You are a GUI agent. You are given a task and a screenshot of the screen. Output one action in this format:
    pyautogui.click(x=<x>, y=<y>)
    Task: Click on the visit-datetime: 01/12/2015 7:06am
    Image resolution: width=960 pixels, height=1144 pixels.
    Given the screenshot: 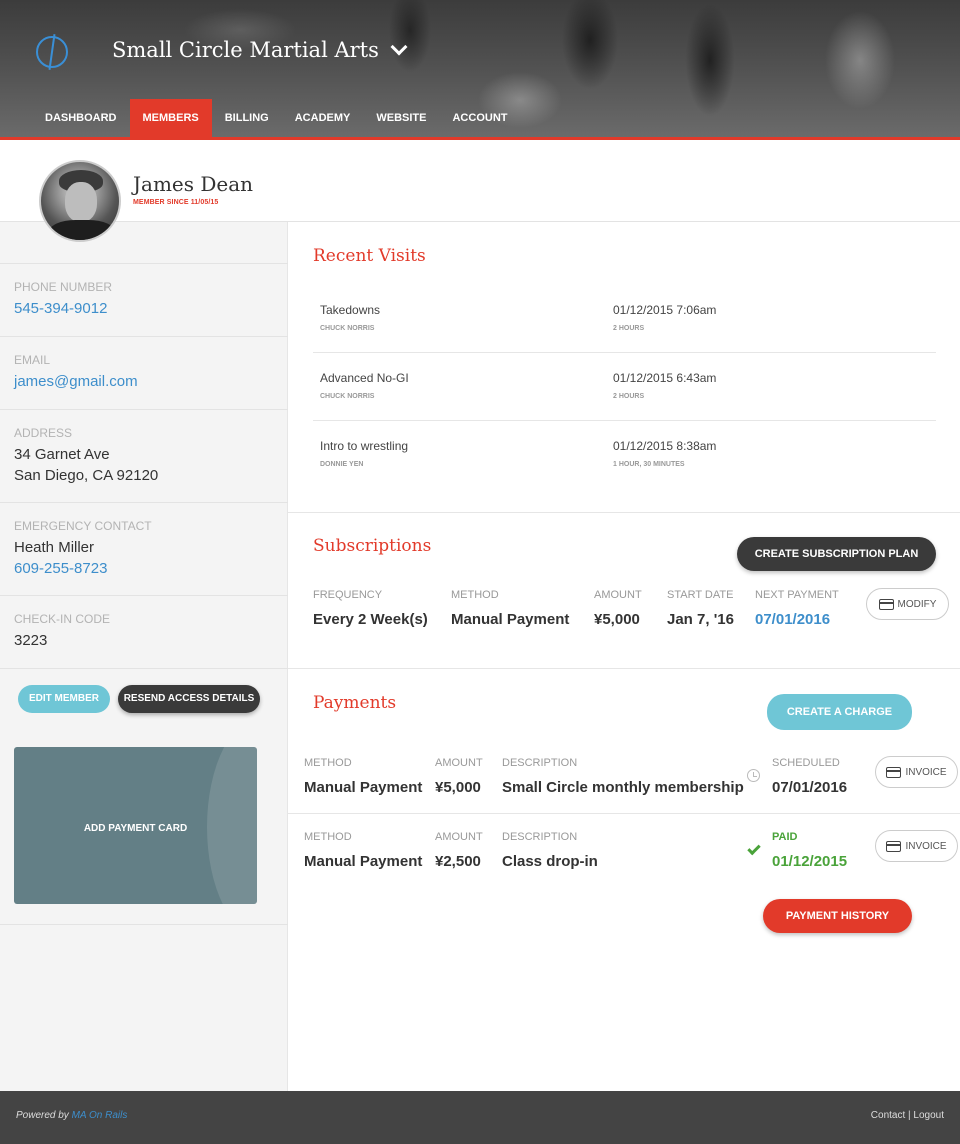 What is the action you would take?
    pyautogui.click(x=665, y=310)
    